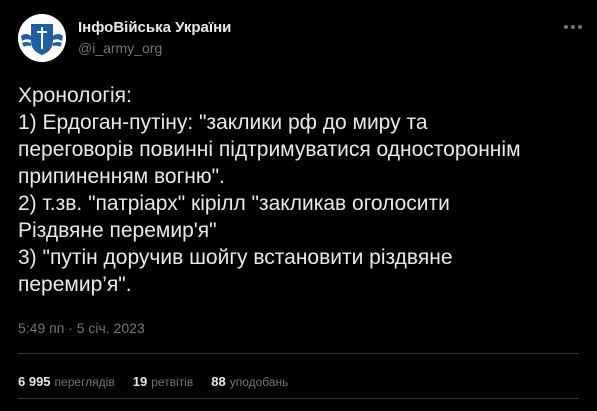 This screenshot has width=597, height=411. What do you see at coordinates (302, 38) in the screenshot?
I see `tweet-header: ІнфоВійська України @i_army_org` at bounding box center [302, 38].